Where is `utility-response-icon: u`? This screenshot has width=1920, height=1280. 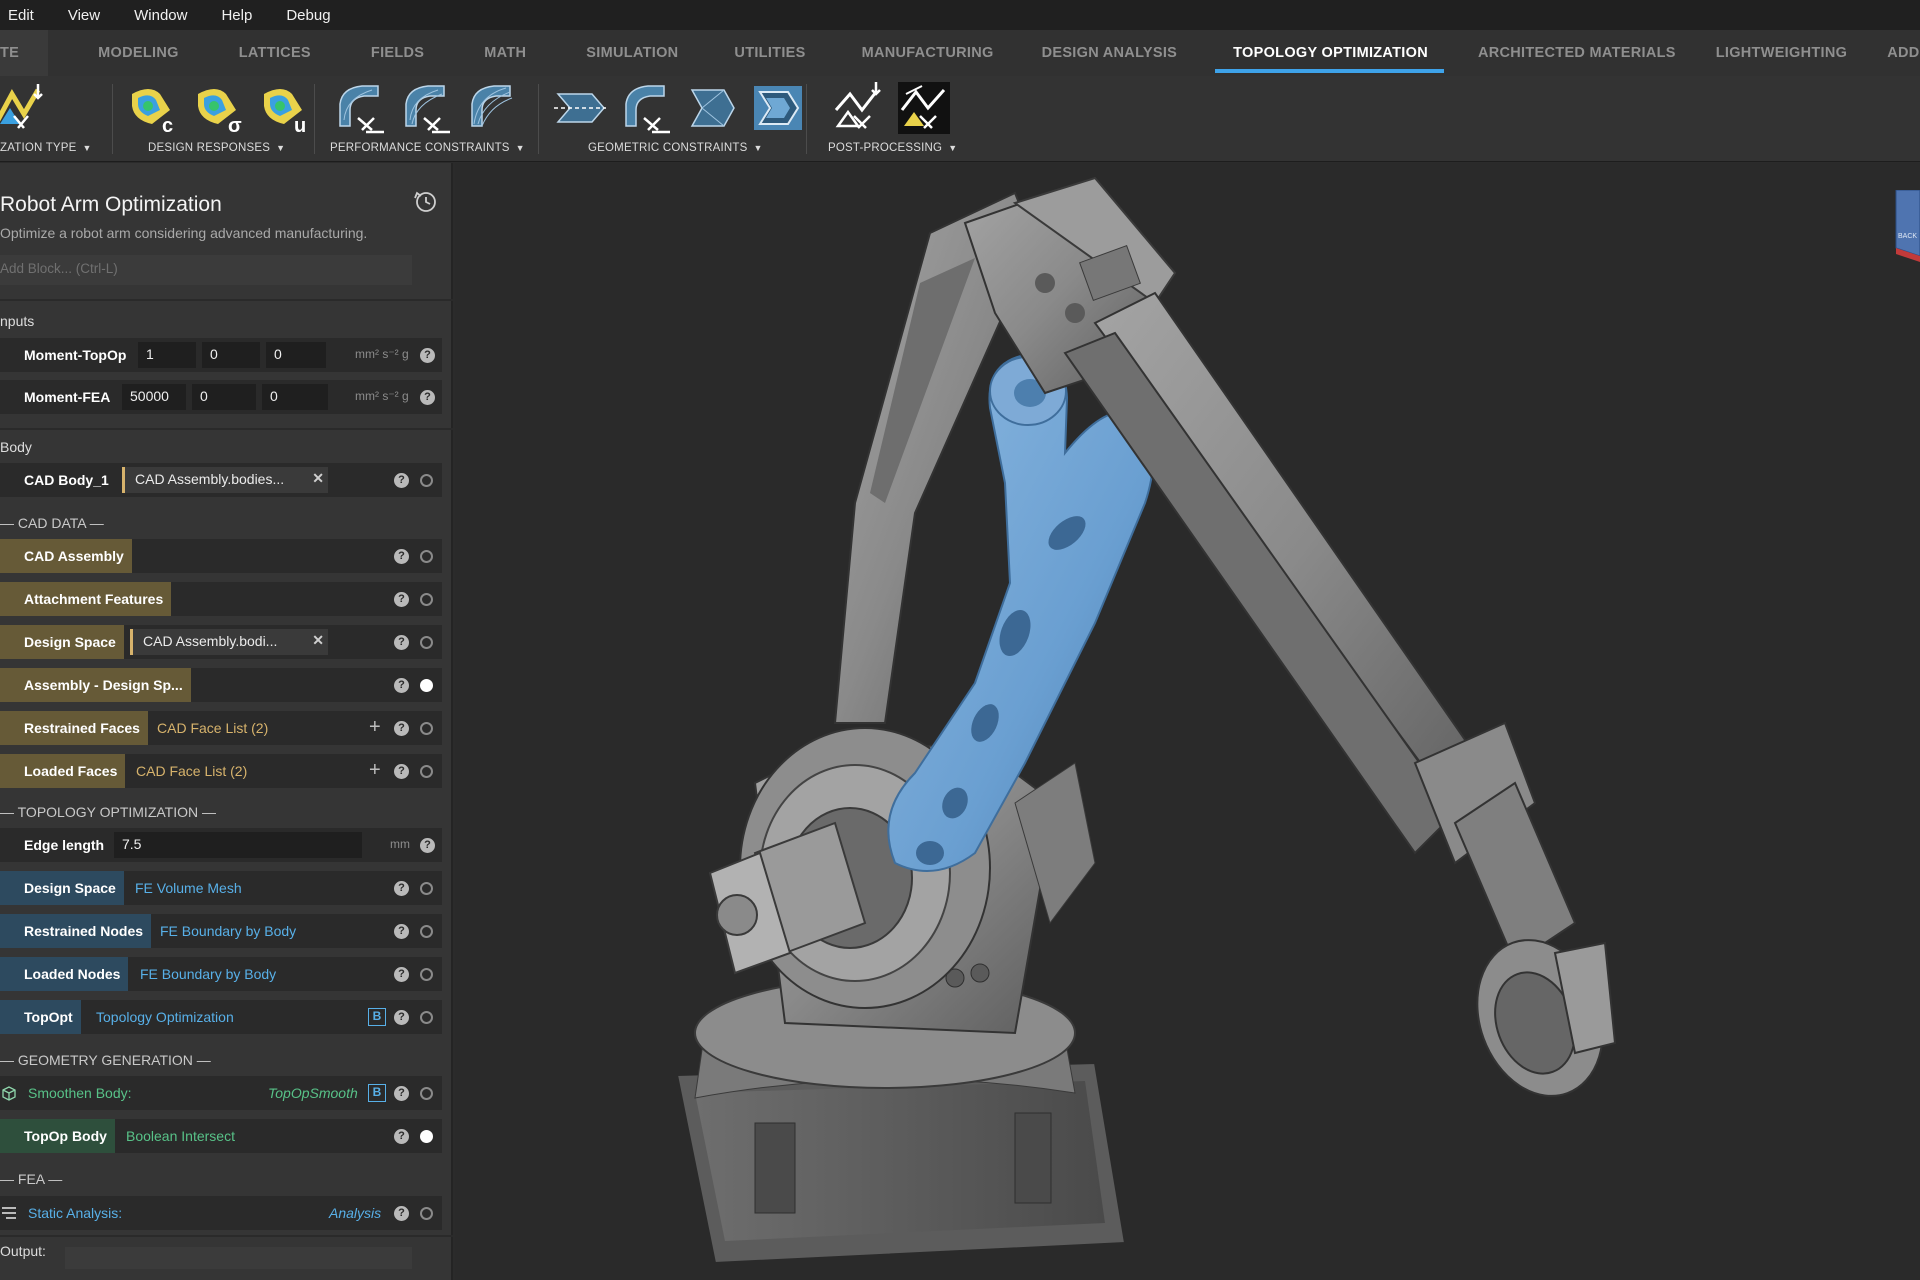
utility-response-icon: u is located at coordinates (286, 108).